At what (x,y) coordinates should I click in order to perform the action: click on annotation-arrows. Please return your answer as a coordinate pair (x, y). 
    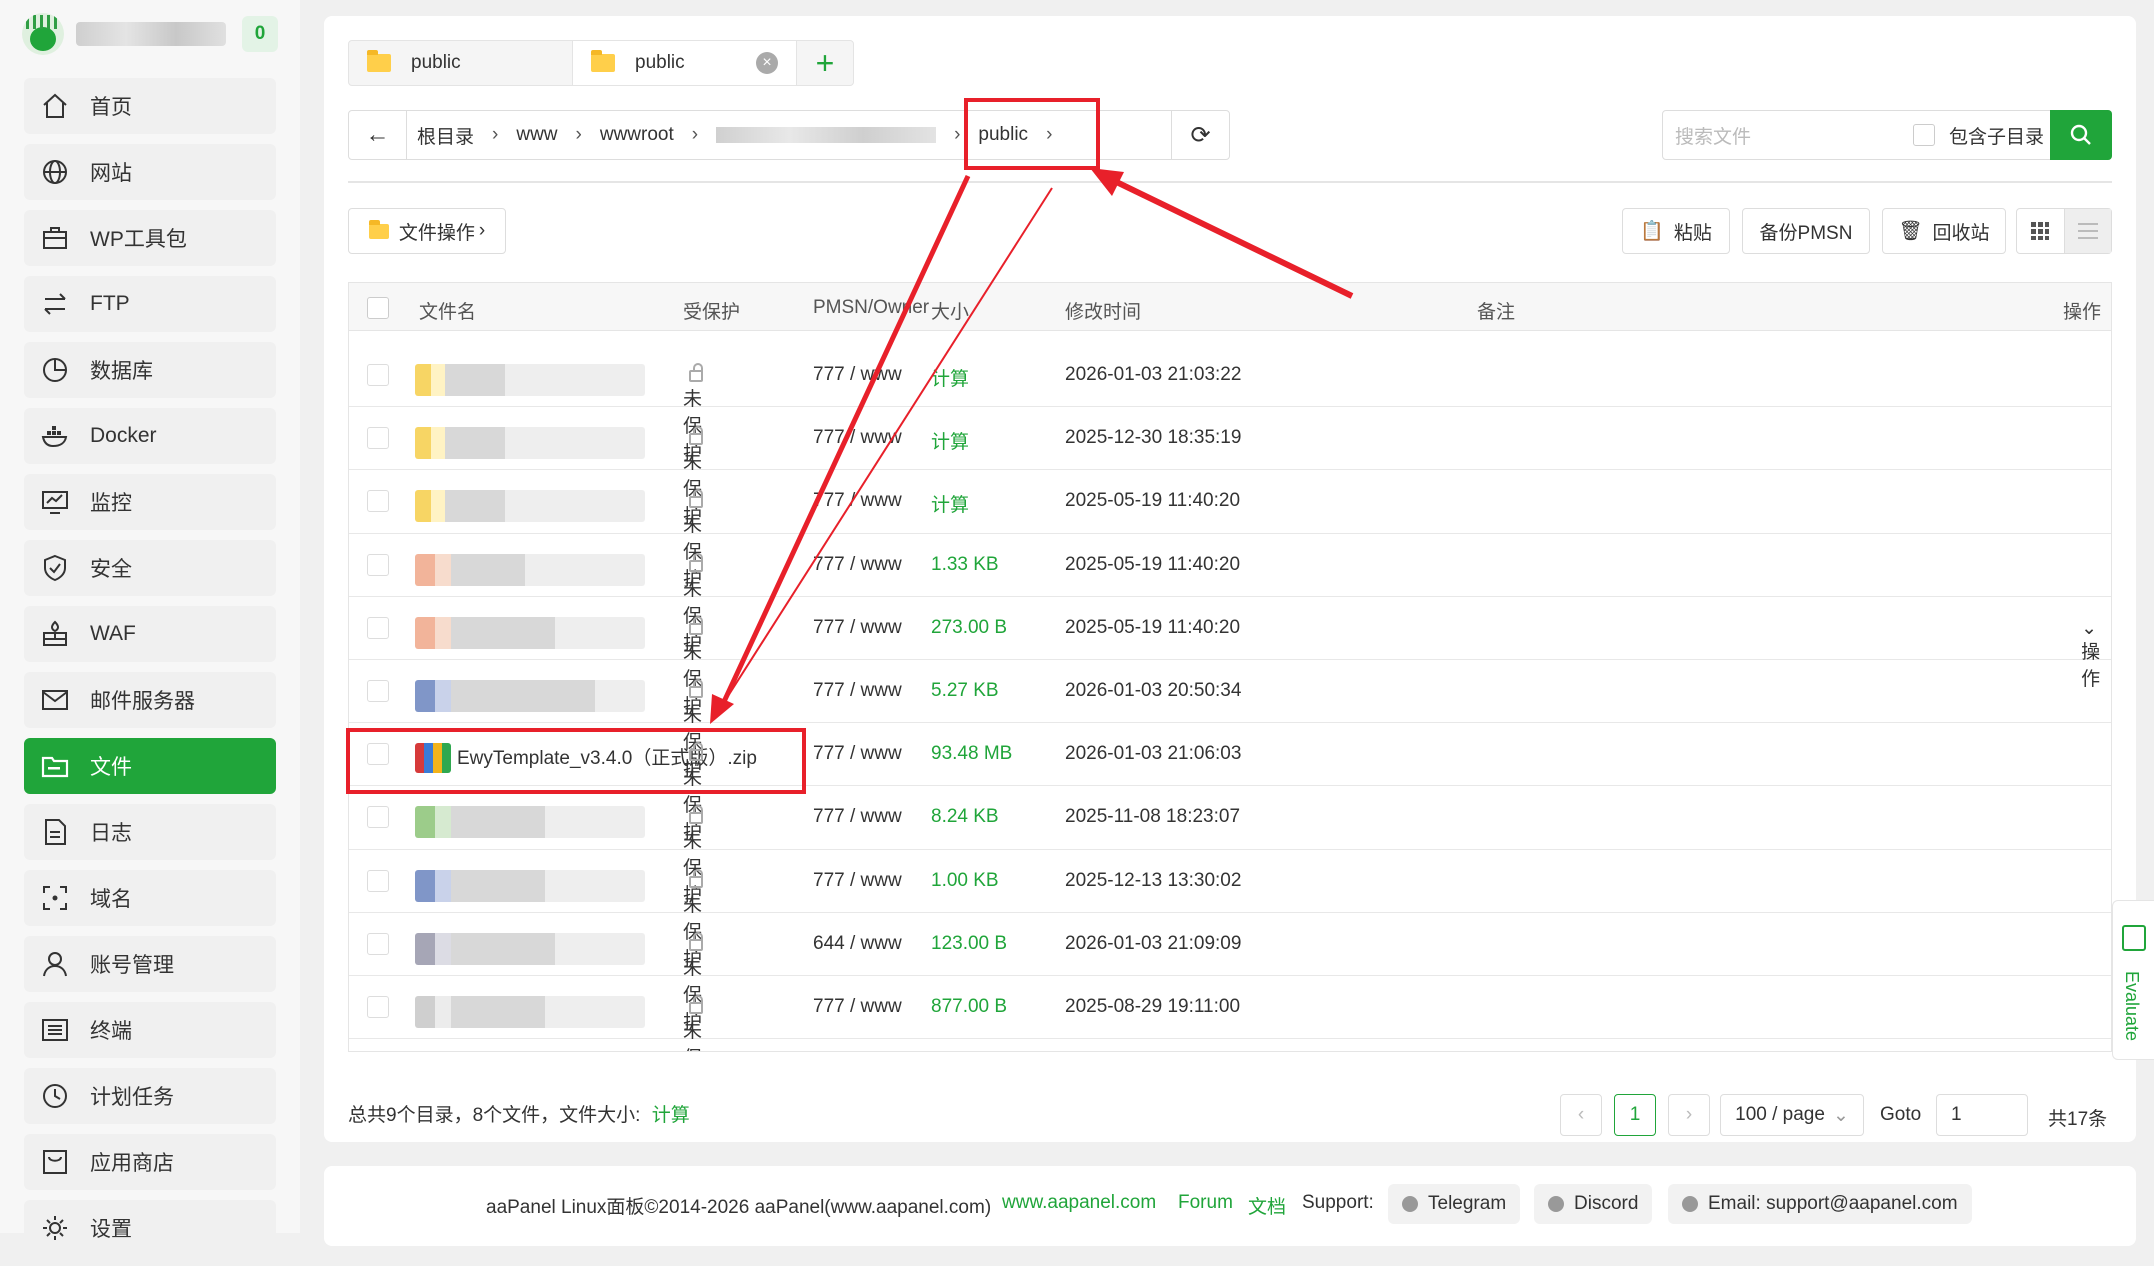
    Looking at the image, I should click on (1032, 446).